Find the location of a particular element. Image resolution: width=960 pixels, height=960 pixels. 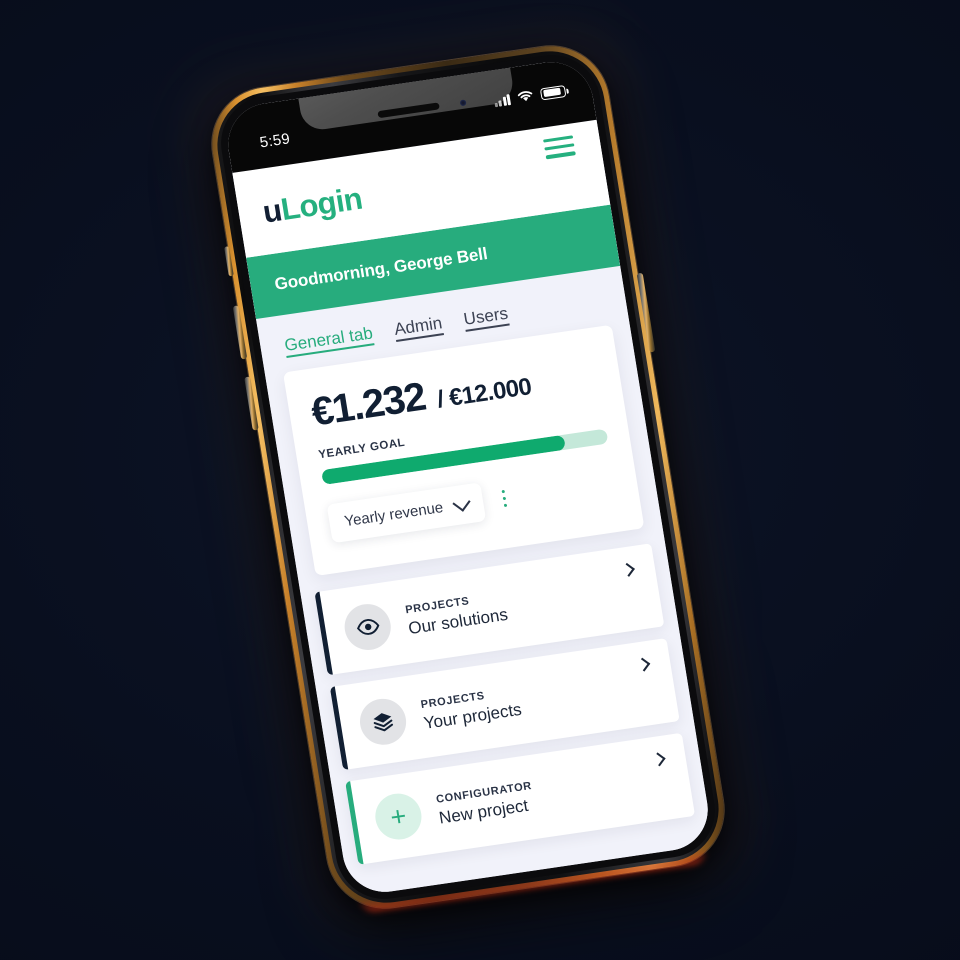

list-item-text: PROJECTS Your projects is located at coordinates (523, 701).